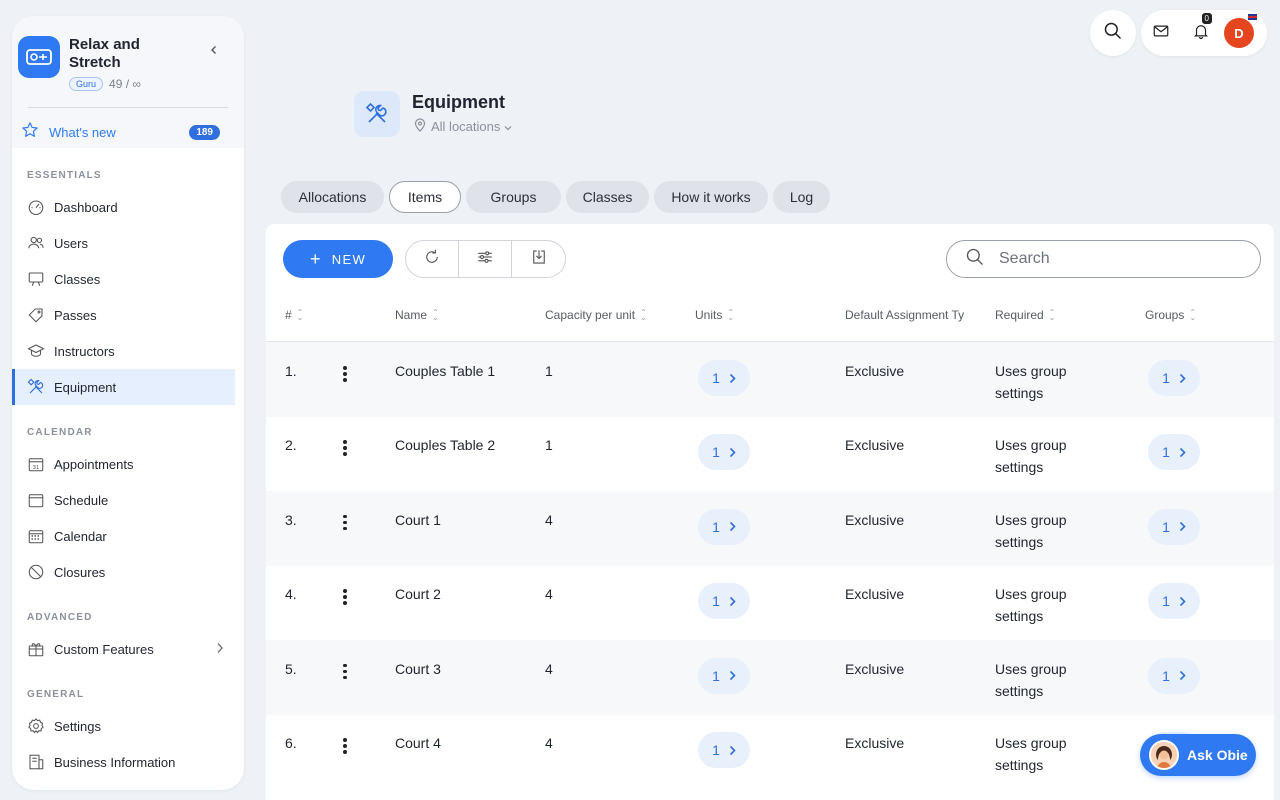 This screenshot has width=1280, height=800. I want to click on item-name: Court 2, so click(418, 594).